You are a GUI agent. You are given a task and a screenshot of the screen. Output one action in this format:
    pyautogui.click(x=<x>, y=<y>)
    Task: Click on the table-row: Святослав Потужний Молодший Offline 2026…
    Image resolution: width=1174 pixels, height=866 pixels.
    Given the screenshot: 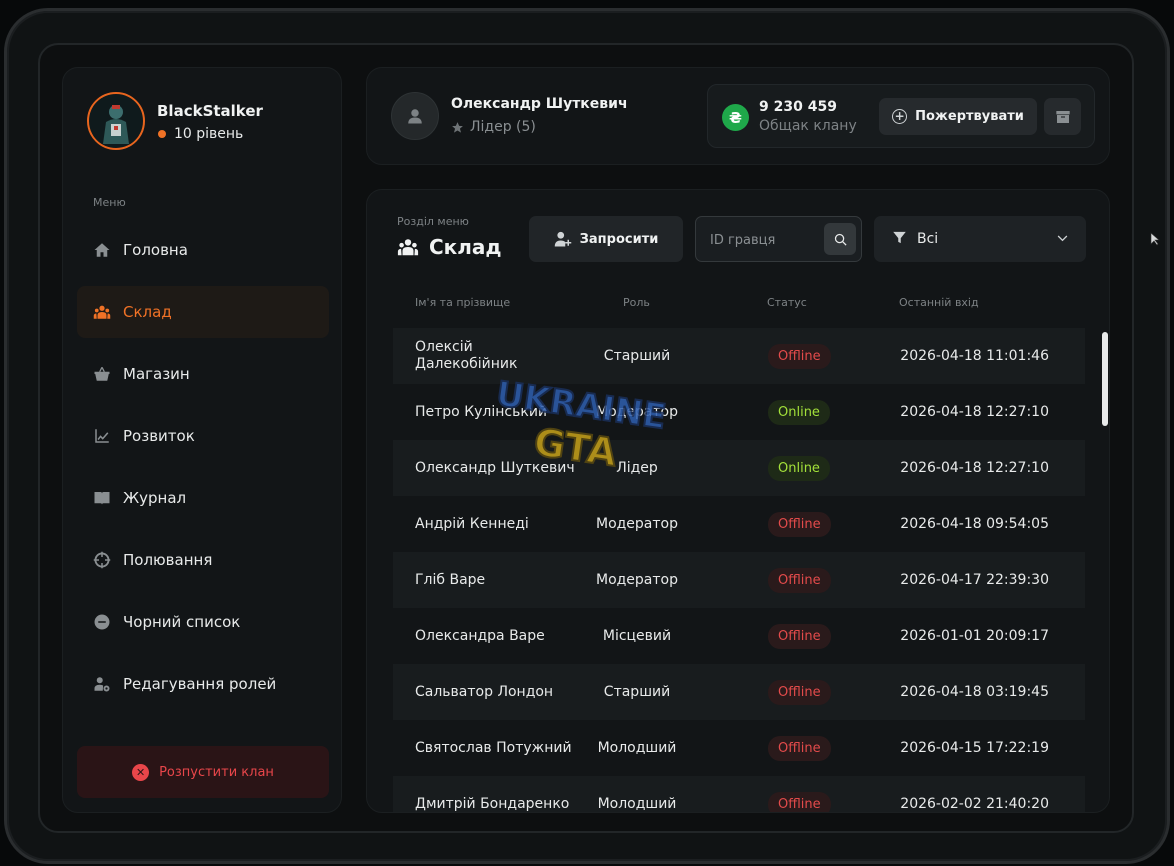 What is the action you would take?
    pyautogui.click(x=739, y=748)
    